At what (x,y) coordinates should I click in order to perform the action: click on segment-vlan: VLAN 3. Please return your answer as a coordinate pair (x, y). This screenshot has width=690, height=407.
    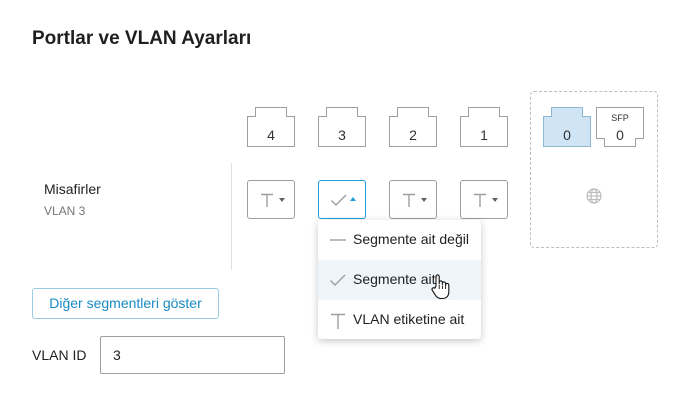
    Looking at the image, I should click on (65, 211).